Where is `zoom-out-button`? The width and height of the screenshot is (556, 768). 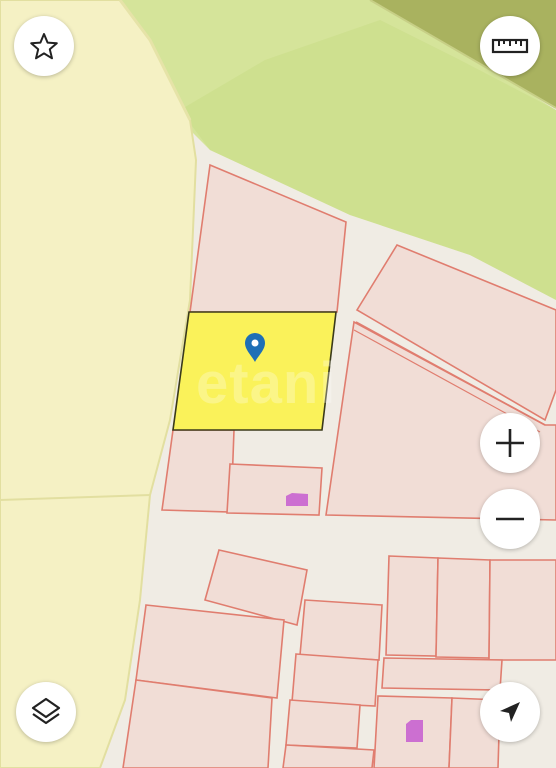 zoom-out-button is located at coordinates (510, 519).